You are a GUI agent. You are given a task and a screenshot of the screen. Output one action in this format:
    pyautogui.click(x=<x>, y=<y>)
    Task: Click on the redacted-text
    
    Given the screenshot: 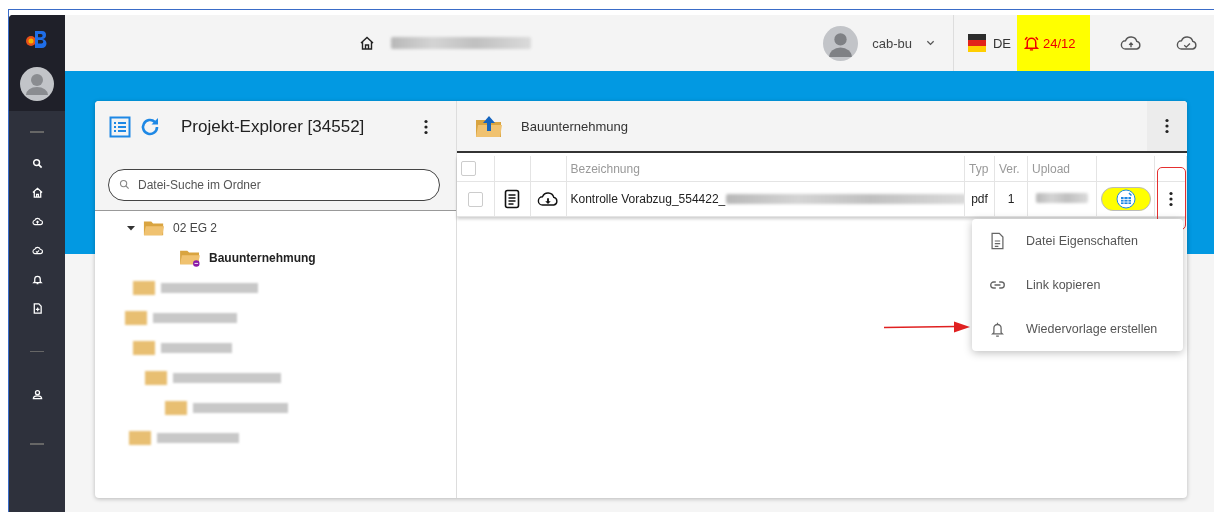 What is the action you would take?
    pyautogui.click(x=1062, y=198)
    